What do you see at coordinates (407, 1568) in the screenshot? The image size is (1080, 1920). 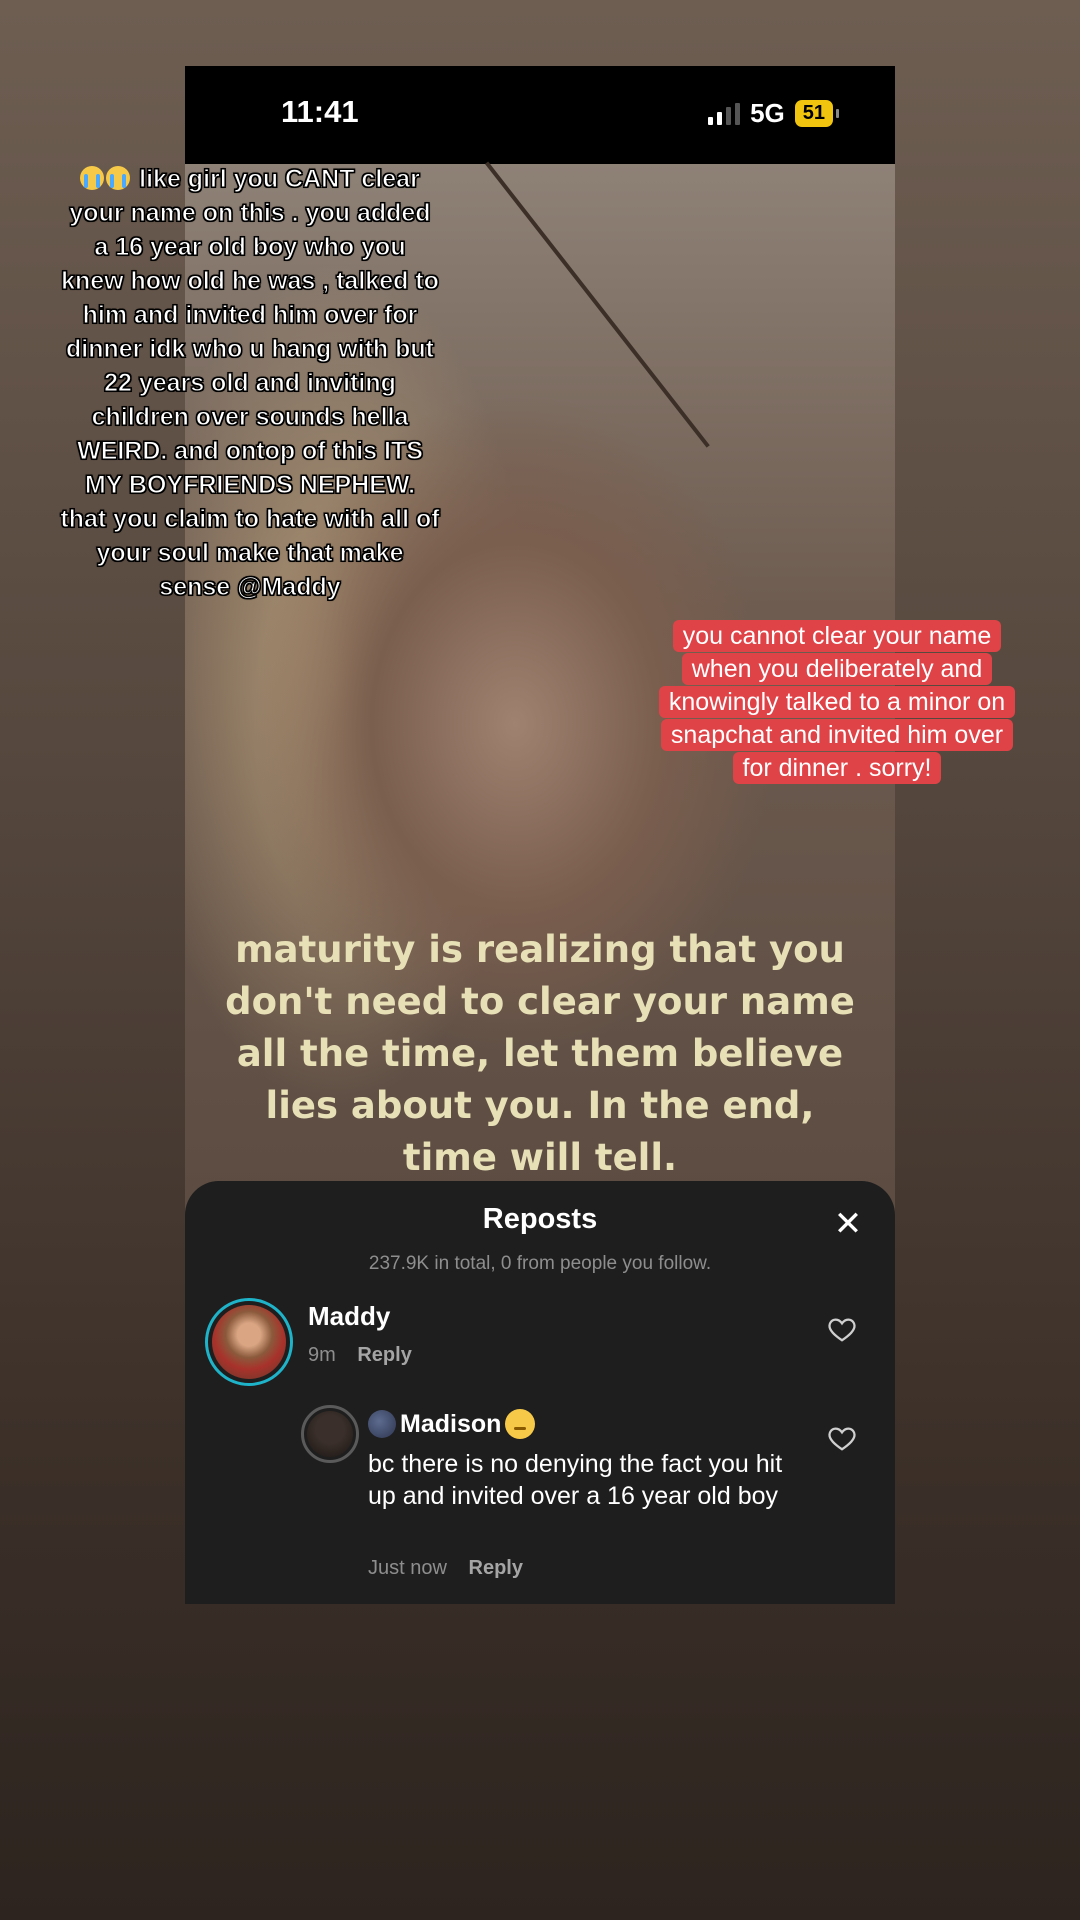 I see `reply-time: Just now` at bounding box center [407, 1568].